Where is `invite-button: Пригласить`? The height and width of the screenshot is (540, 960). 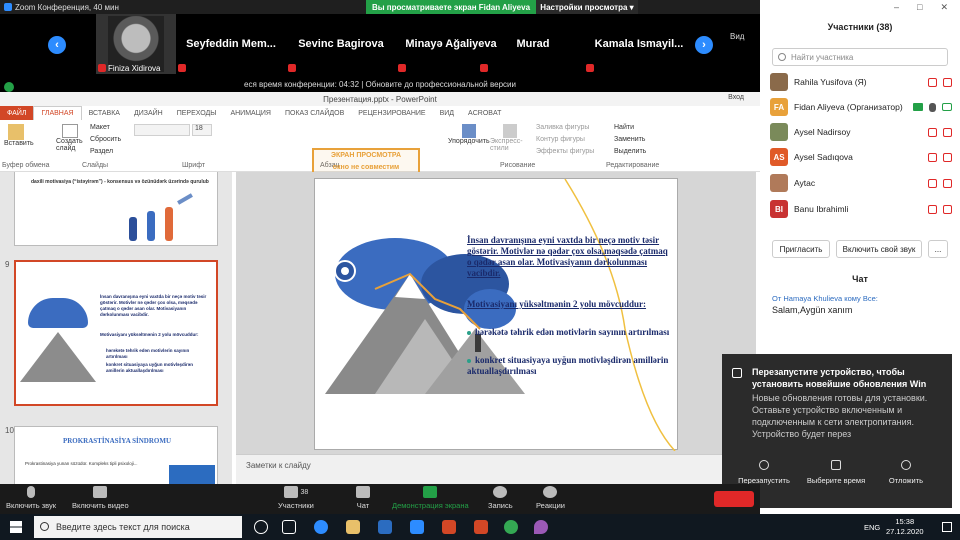 invite-button: Пригласить is located at coordinates (801, 249).